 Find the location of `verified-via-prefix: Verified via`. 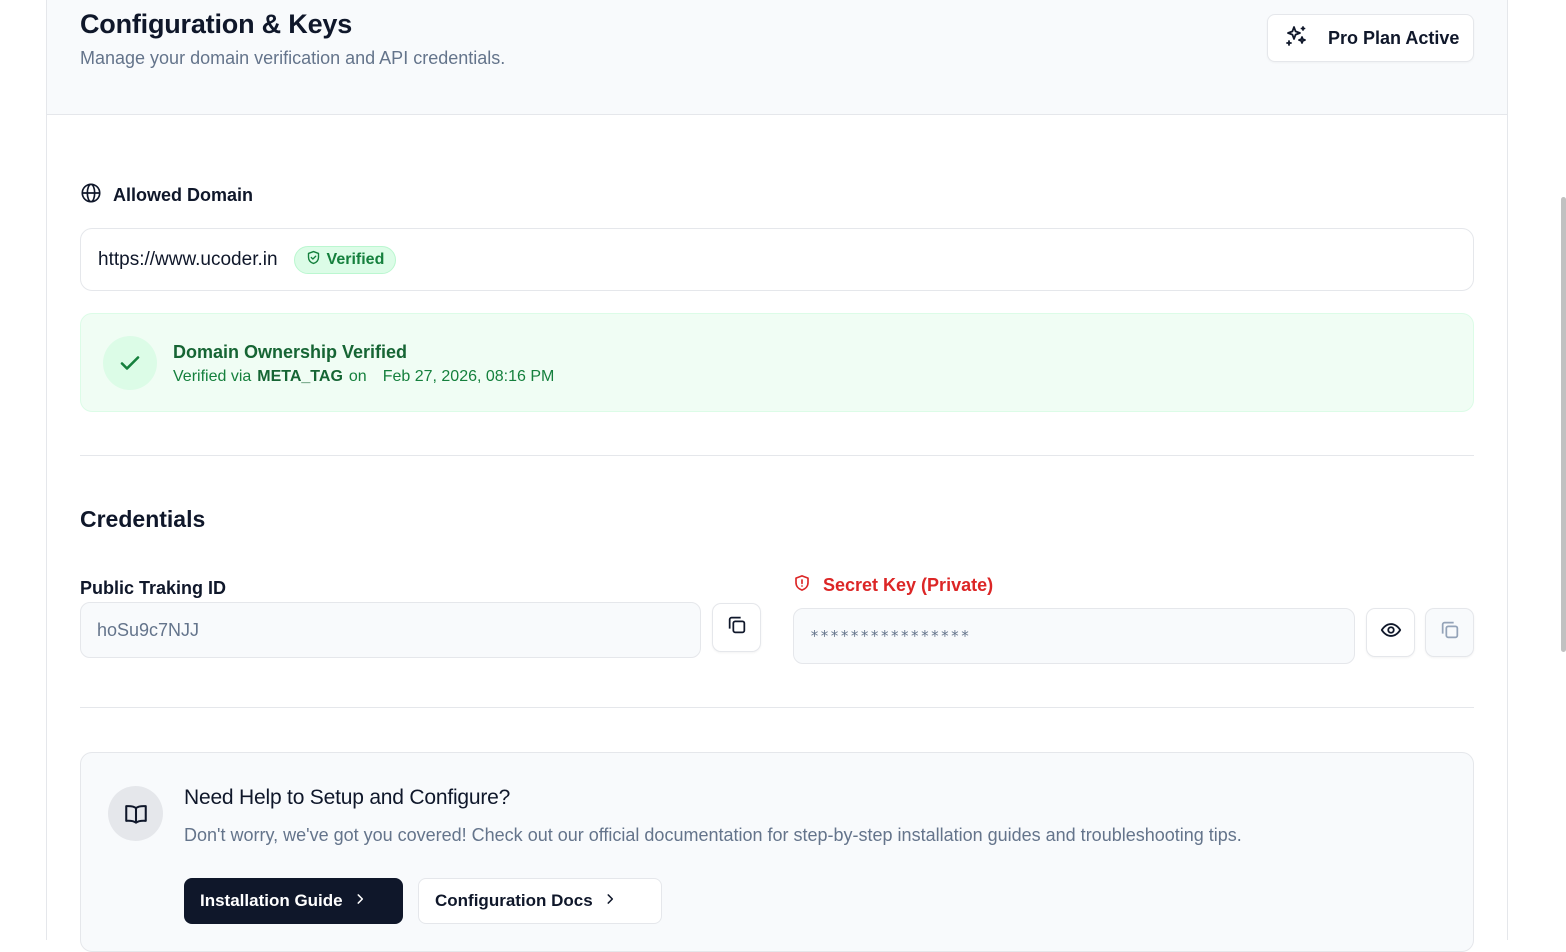

verified-via-prefix: Verified via is located at coordinates (212, 376).